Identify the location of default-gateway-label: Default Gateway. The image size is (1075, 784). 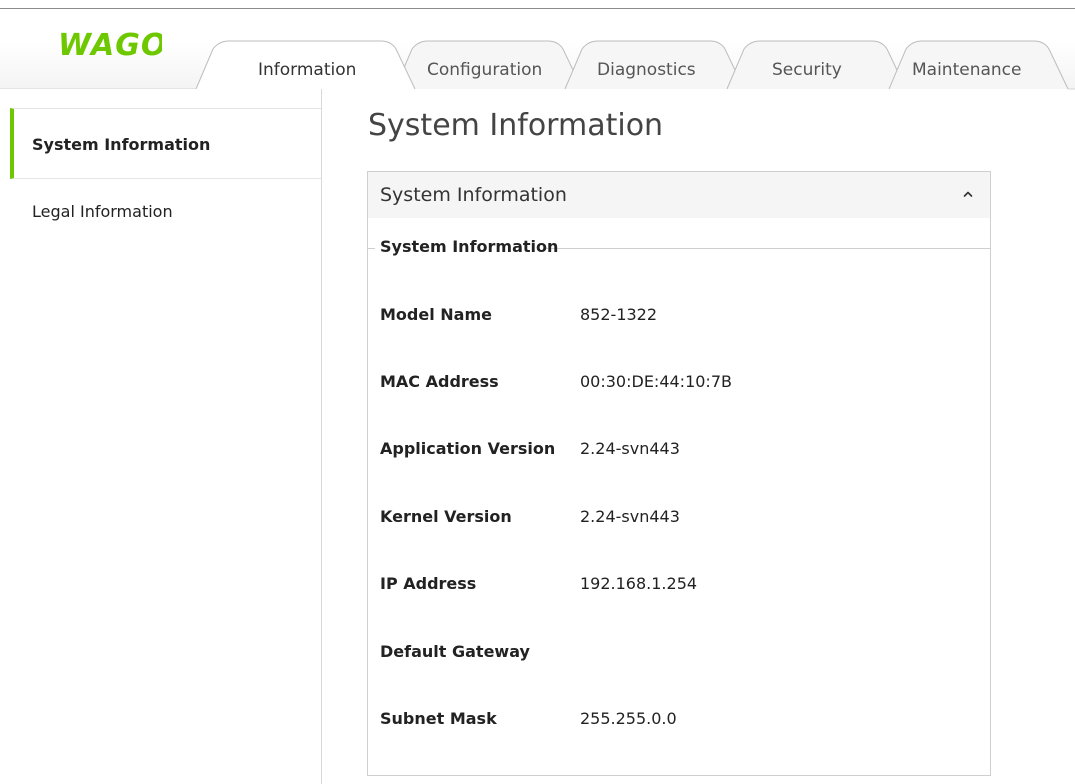
(455, 651).